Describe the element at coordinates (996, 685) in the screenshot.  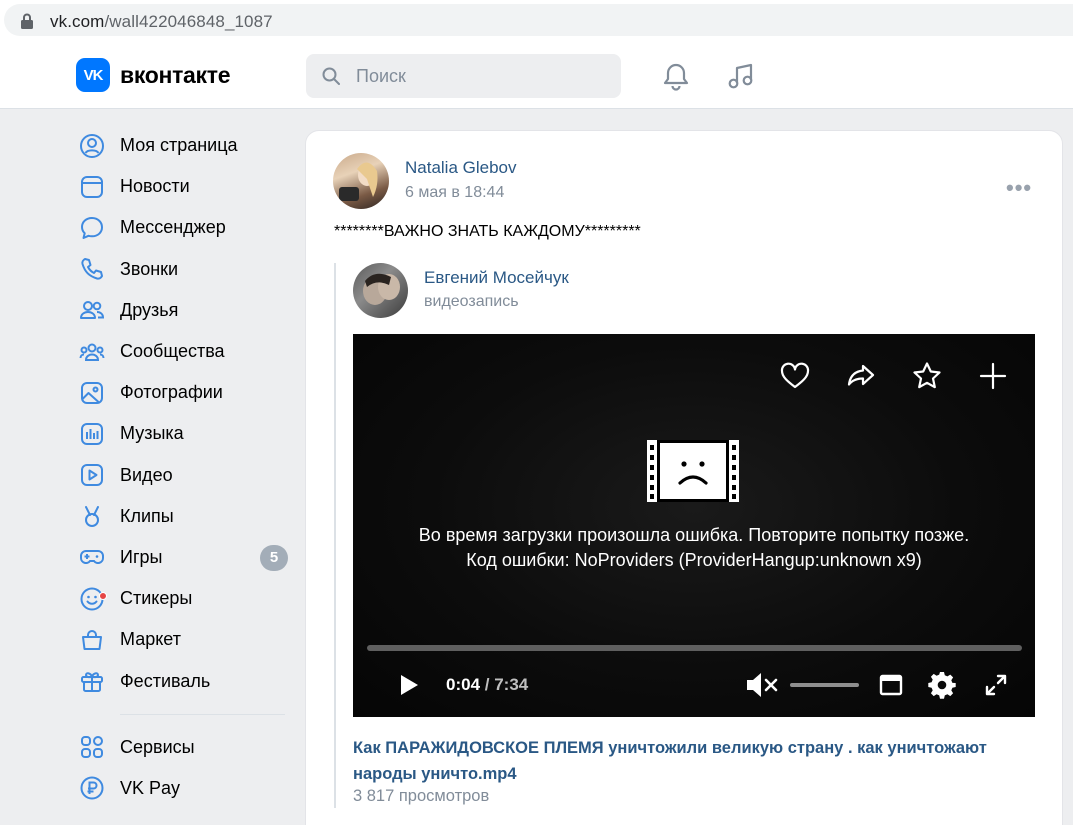
I see `fullscreen-icon` at that location.